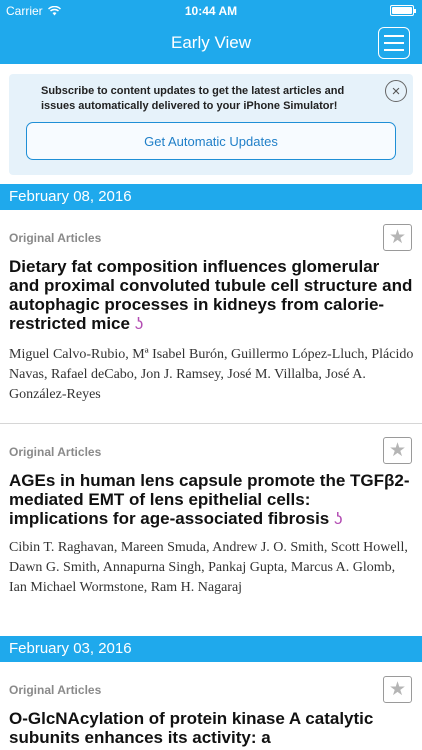  I want to click on divider, so click(211, 423).